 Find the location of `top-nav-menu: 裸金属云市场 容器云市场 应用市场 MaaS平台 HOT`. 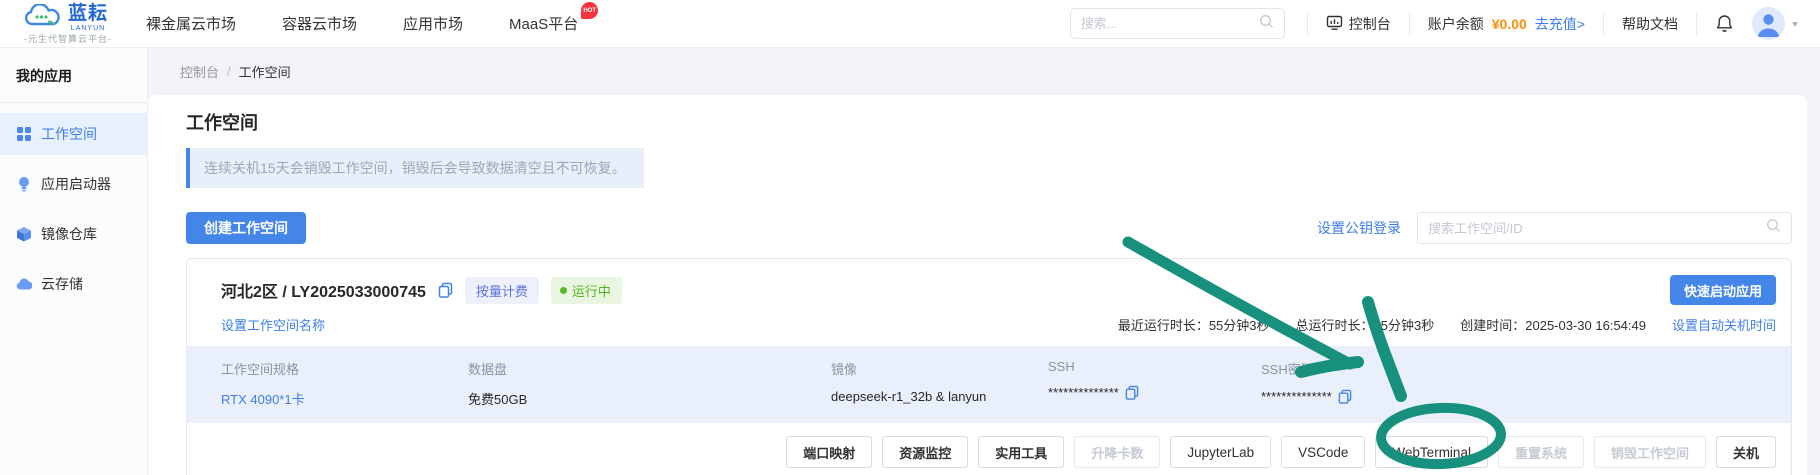

top-nav-menu: 裸金属云市场 容器云市场 应用市场 MaaS平台 HOT is located at coordinates (372, 18).